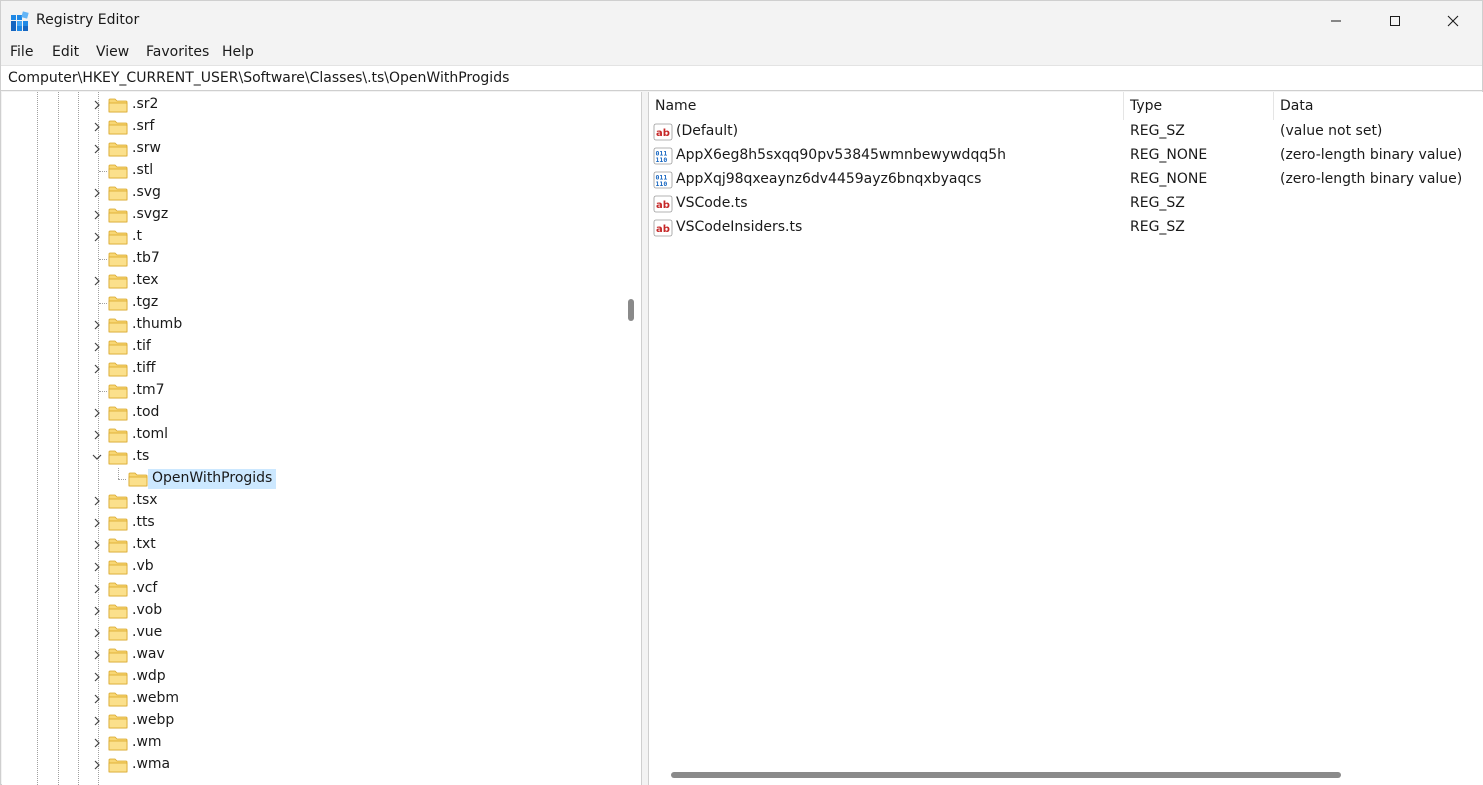 This screenshot has height=785, width=1483. What do you see at coordinates (238, 52) in the screenshot?
I see `menu-help: Help` at bounding box center [238, 52].